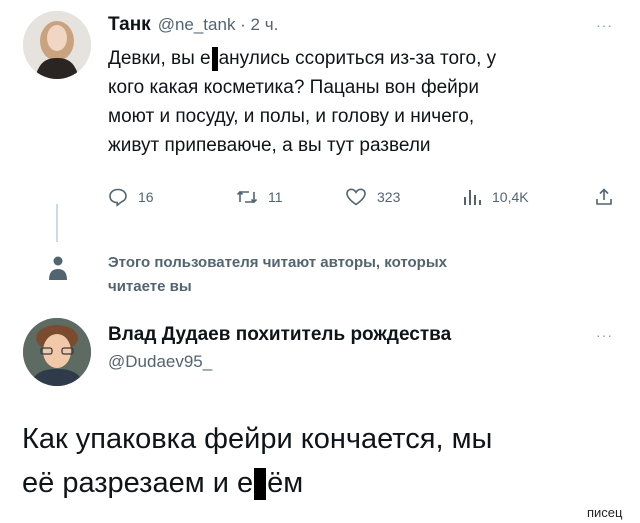  What do you see at coordinates (356, 197) in the screenshot?
I see `heart-icon` at bounding box center [356, 197].